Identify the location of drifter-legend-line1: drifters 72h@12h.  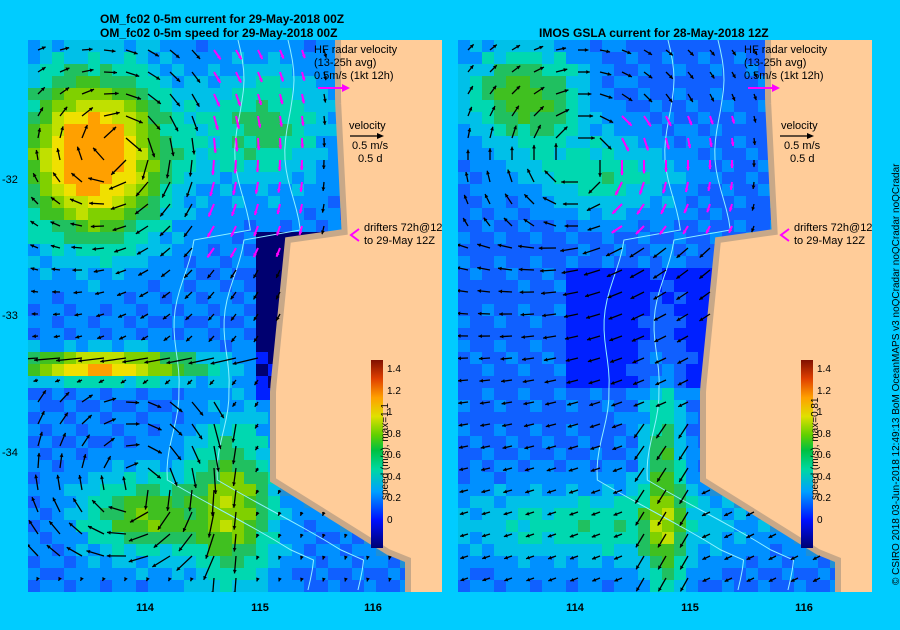
(403, 228).